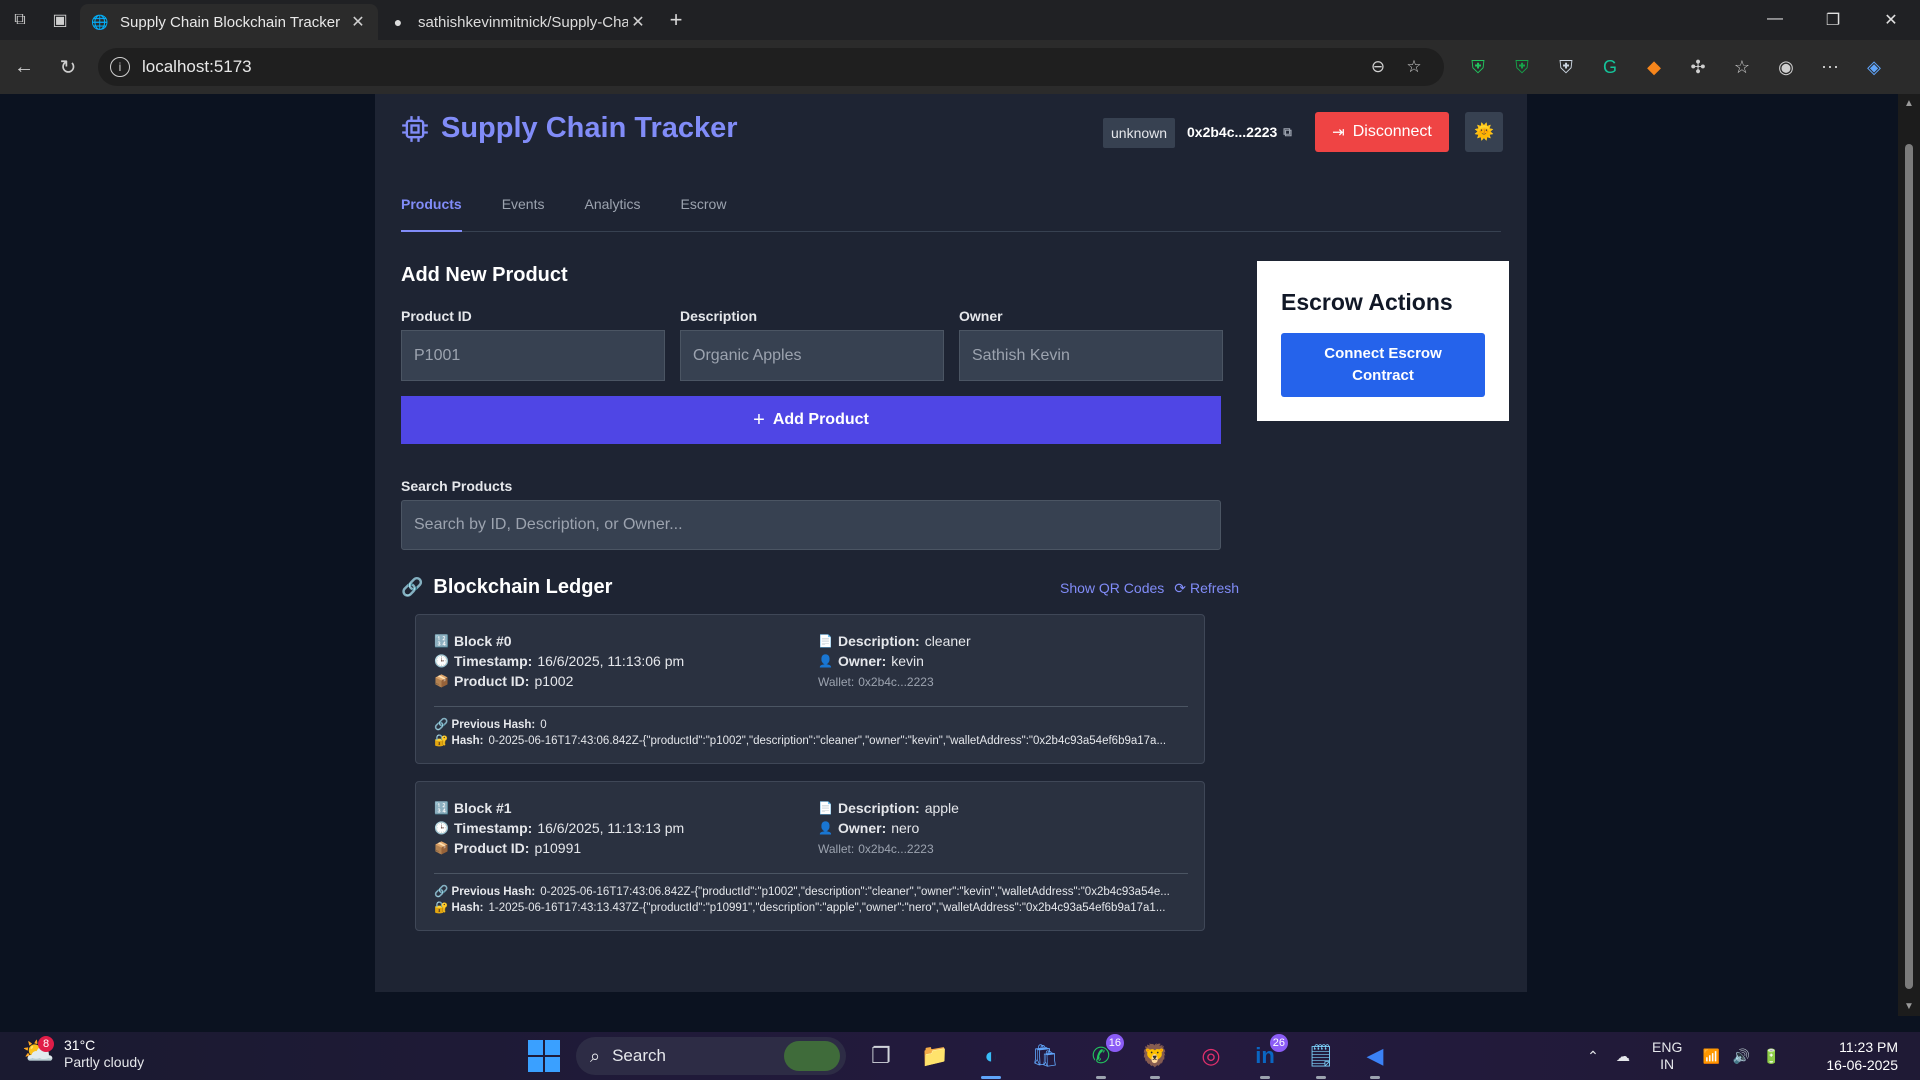 Image resolution: width=1920 pixels, height=1080 pixels. I want to click on refresh-link: Refresh, so click(1214, 588).